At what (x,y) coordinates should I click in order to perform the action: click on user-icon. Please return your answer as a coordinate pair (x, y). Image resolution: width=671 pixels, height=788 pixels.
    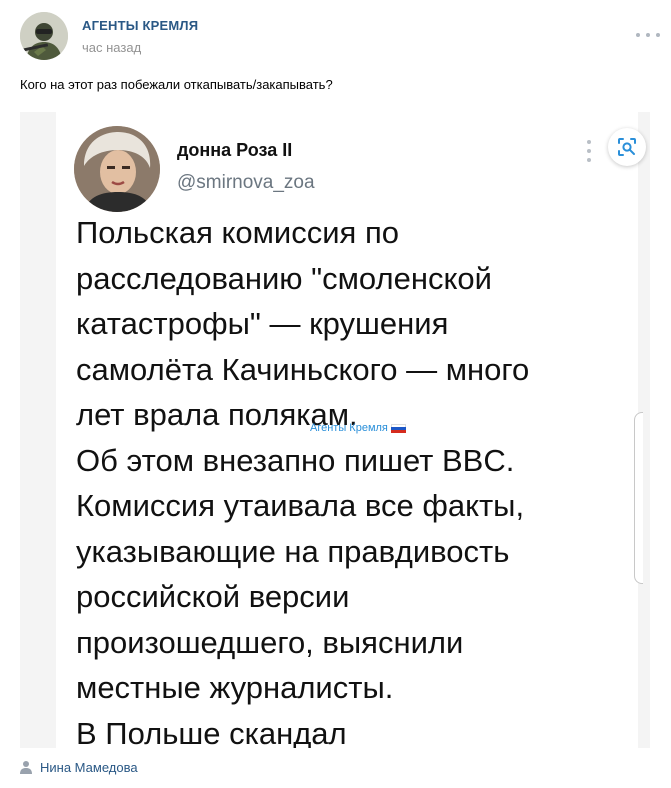
    Looking at the image, I should click on (26, 767).